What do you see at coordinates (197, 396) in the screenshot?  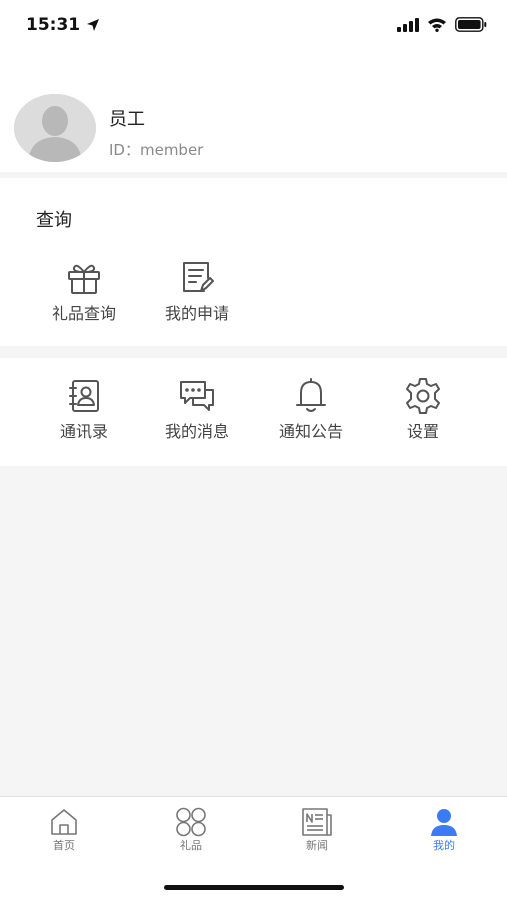 I see `chat-bubbles-icon` at bounding box center [197, 396].